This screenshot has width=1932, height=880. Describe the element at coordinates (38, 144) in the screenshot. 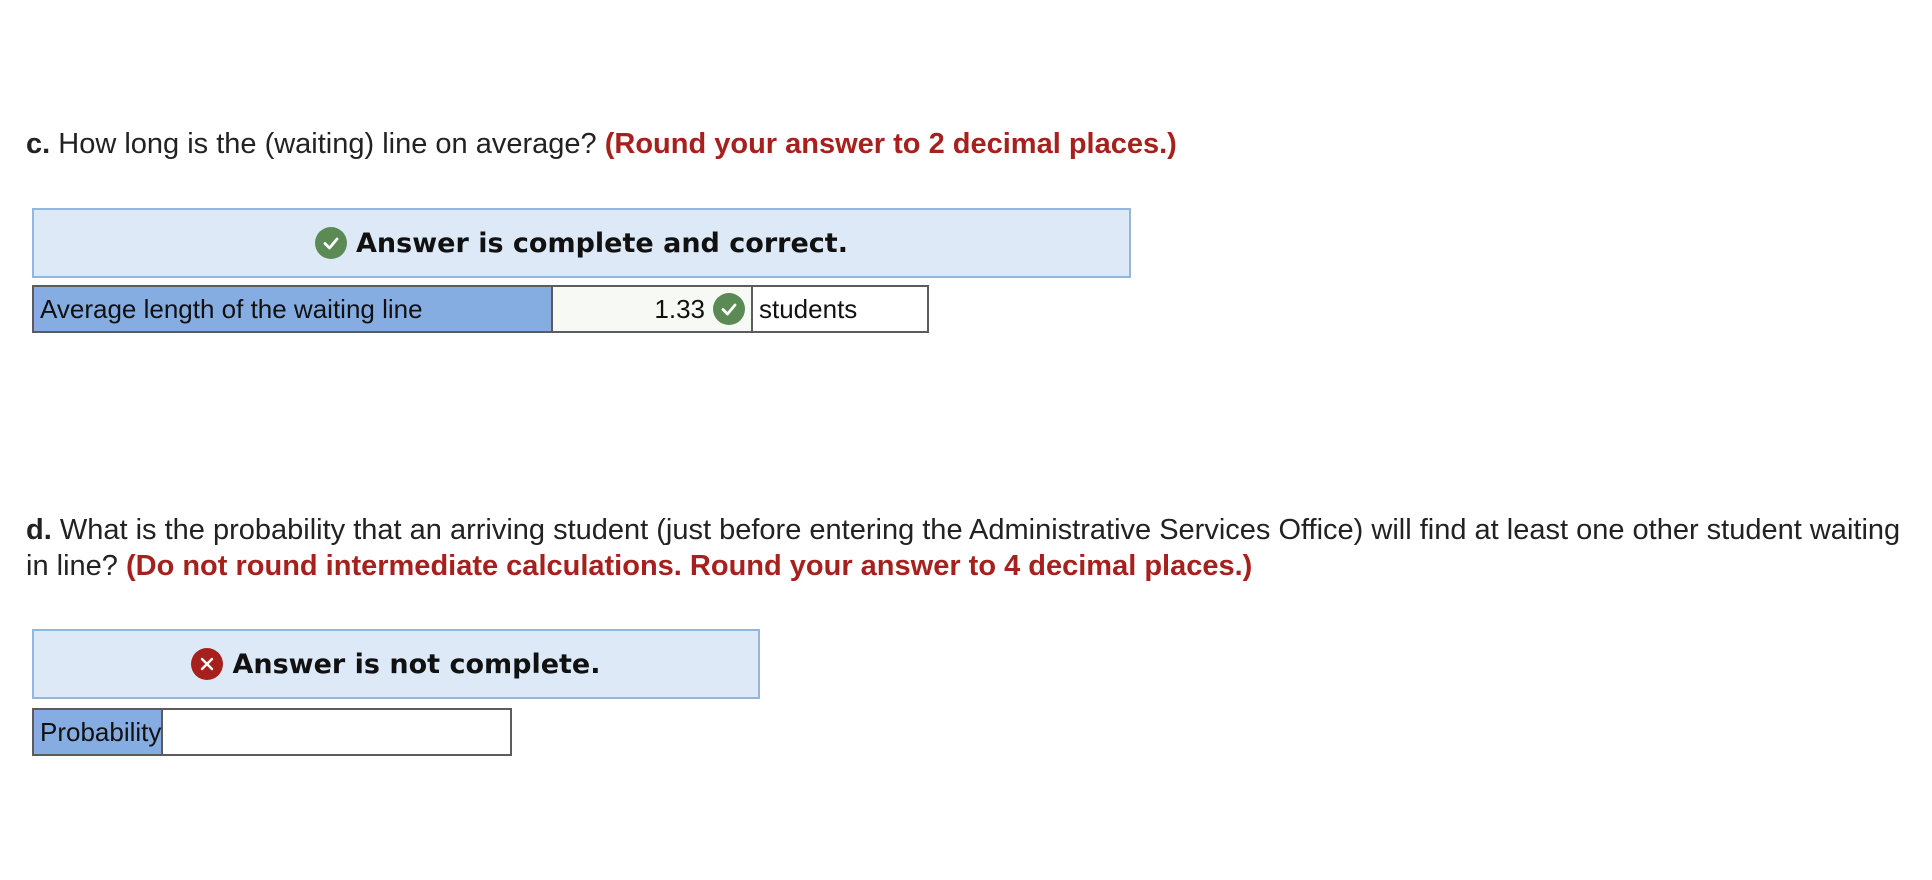

I see `question-c-label: c.` at that location.